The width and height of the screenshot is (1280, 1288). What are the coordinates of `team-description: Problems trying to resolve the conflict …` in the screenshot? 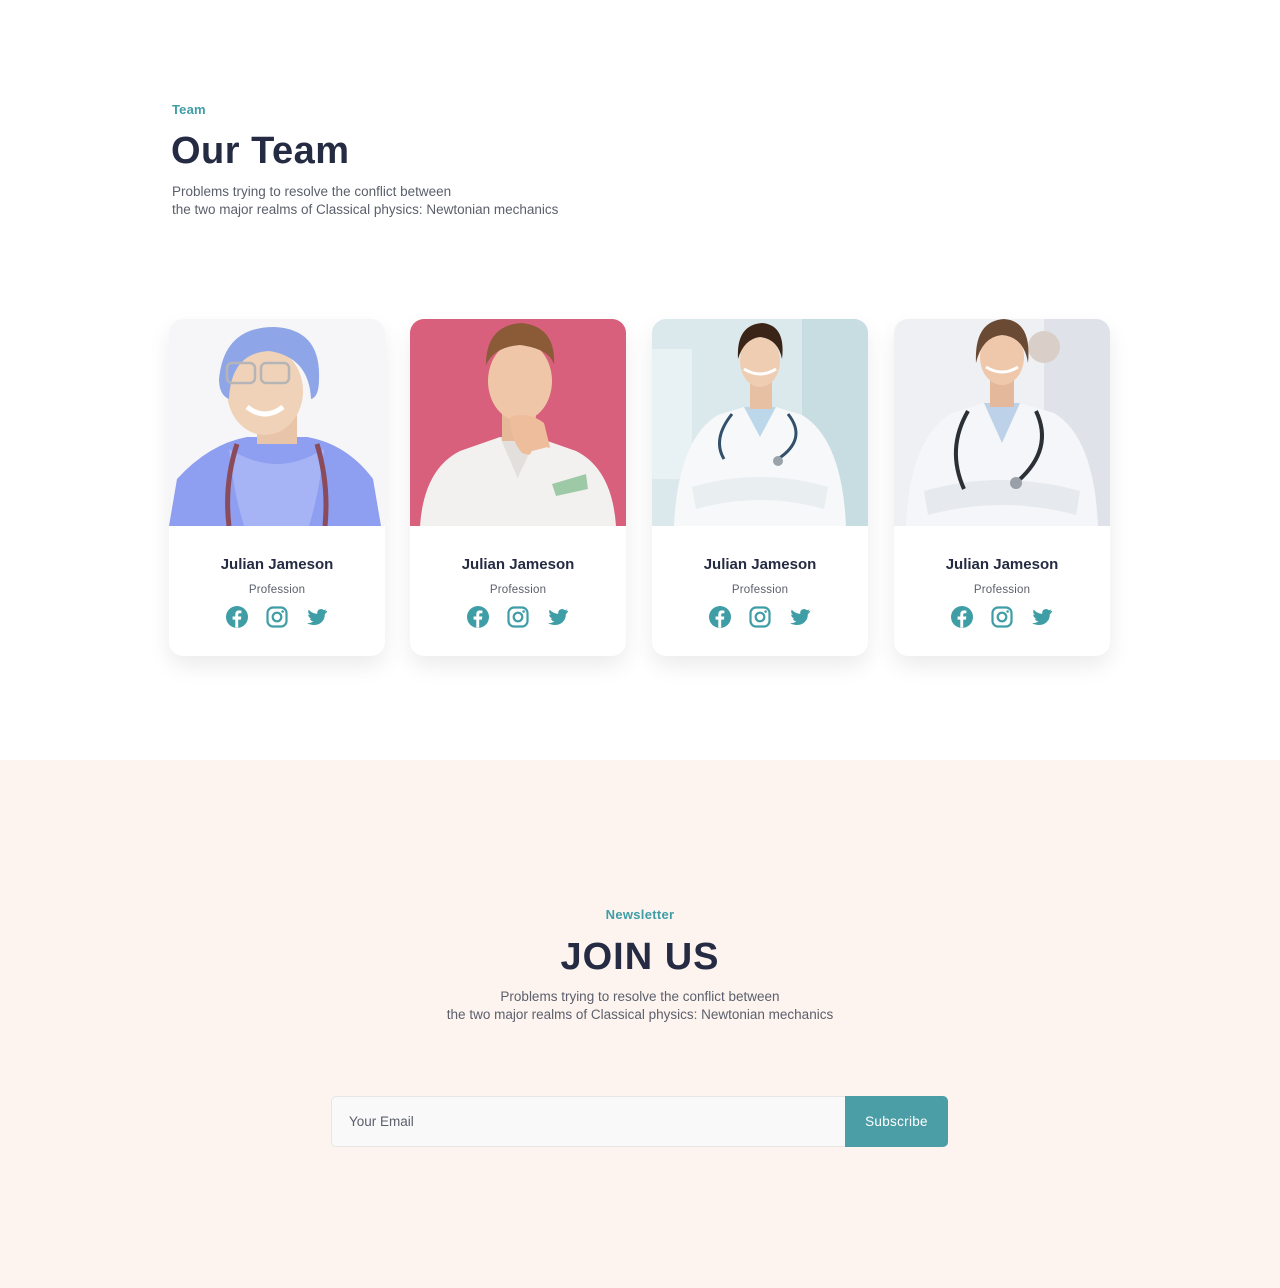 It's located at (402, 201).